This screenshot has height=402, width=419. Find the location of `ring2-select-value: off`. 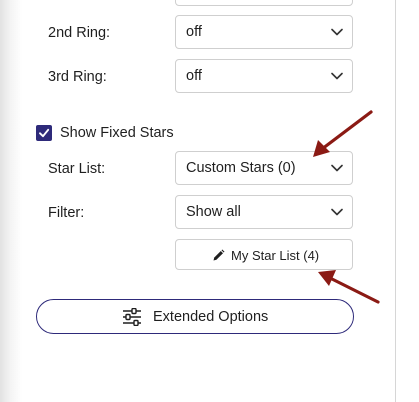

ring2-select-value: off is located at coordinates (194, 32).